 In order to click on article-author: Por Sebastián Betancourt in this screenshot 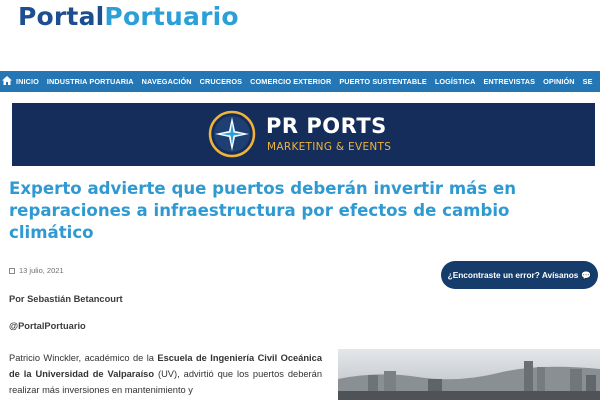, I will do `click(66, 299)`.